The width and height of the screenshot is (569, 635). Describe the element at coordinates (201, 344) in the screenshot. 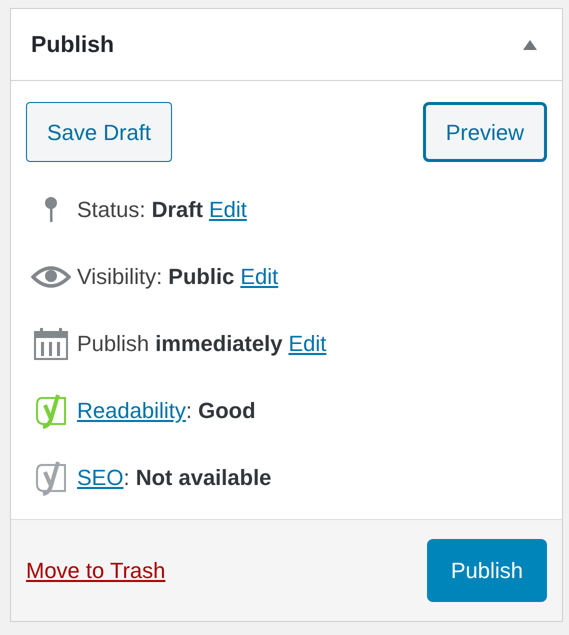

I see `status-text: Publish immediately Edit` at that location.